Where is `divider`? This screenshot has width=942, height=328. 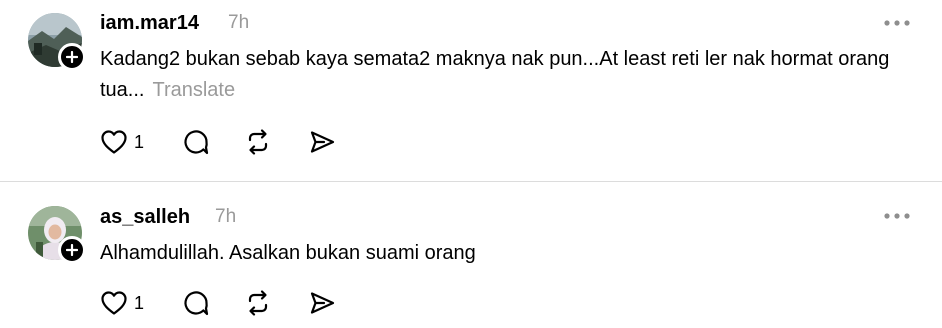
divider is located at coordinates (471, 181).